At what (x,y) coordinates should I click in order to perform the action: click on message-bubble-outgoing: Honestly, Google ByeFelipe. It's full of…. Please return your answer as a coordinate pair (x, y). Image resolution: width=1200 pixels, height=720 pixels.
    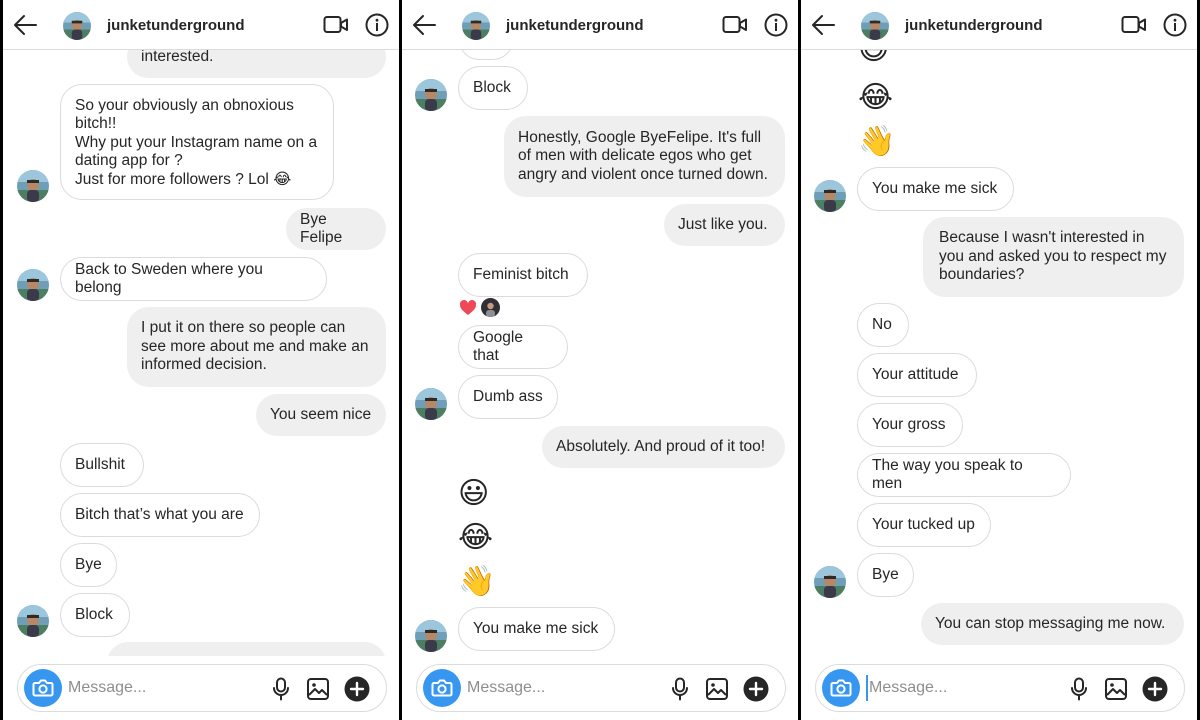
    Looking at the image, I should click on (644, 156).